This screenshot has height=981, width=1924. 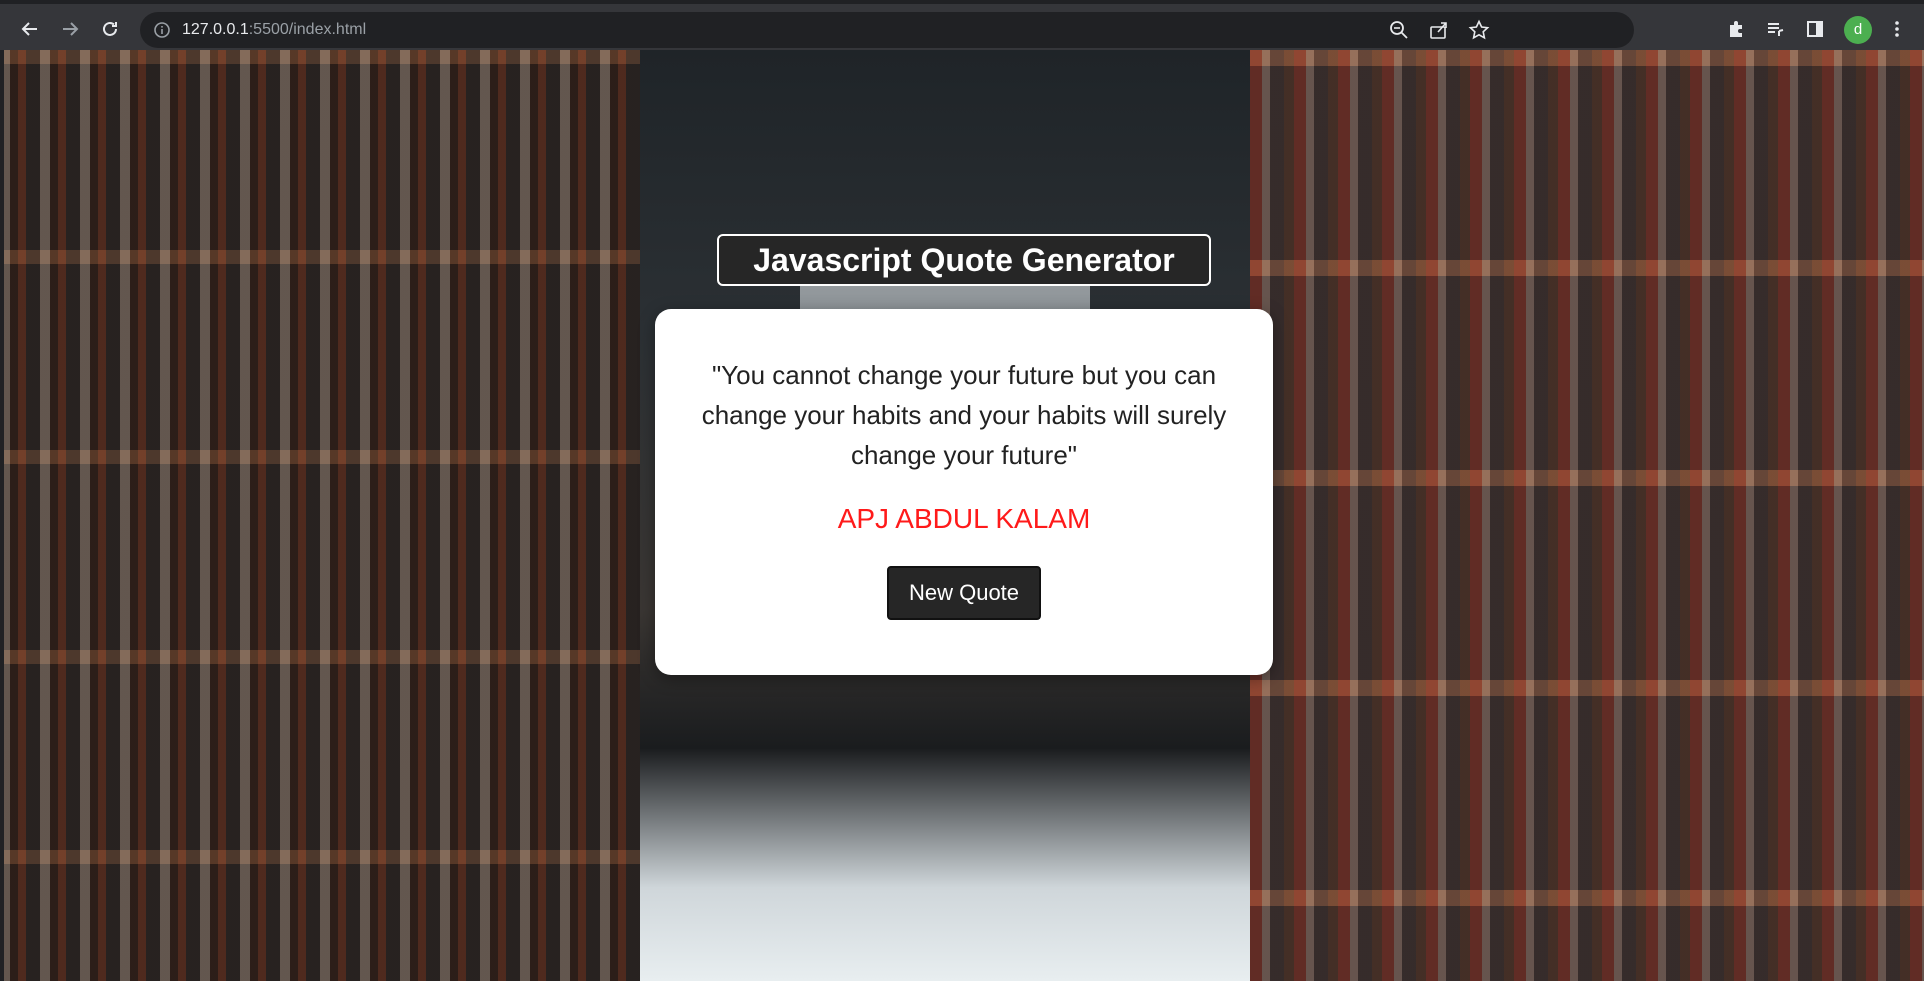 I want to click on zoom-icon, so click(x=1399, y=30).